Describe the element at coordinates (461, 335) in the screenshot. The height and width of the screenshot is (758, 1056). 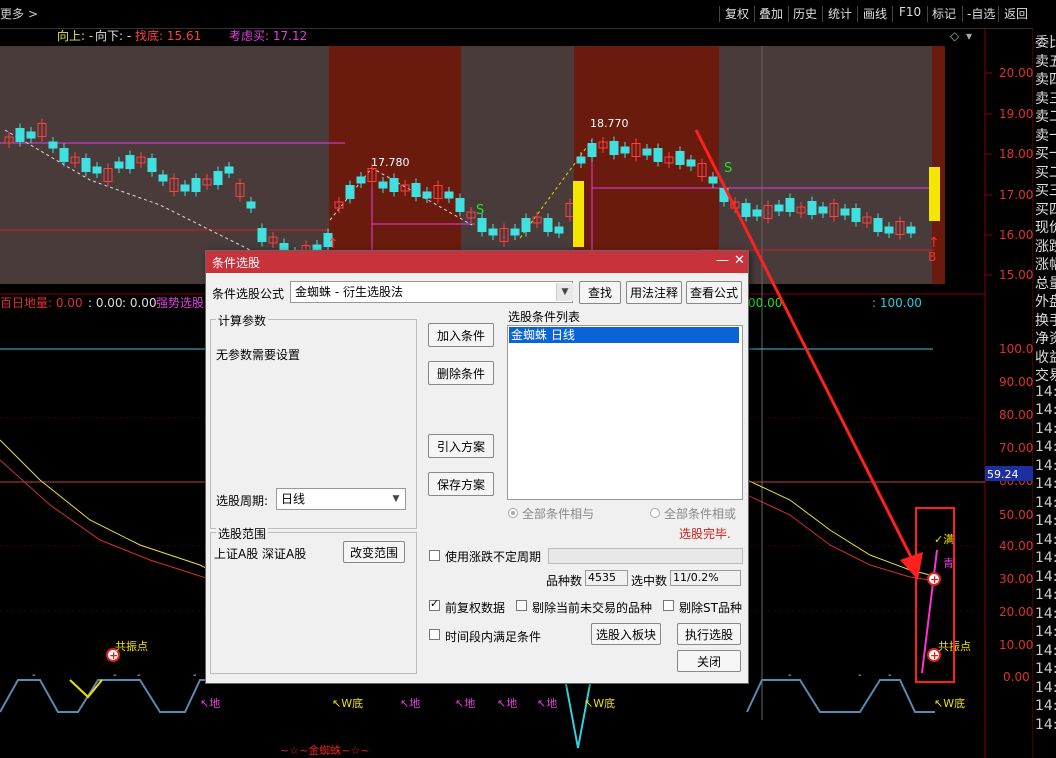
I see `add-condition-button: 加入条件` at that location.